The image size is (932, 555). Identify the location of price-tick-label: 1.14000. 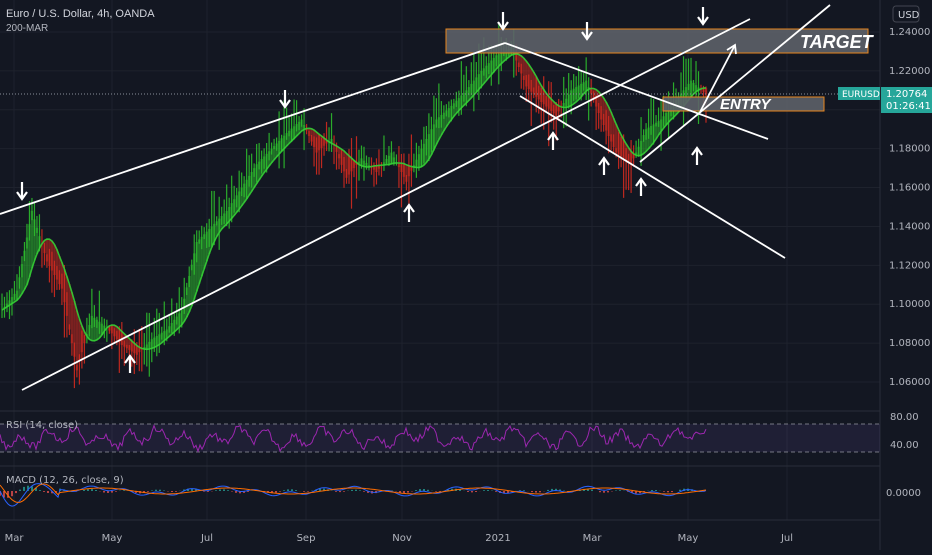
(909, 226).